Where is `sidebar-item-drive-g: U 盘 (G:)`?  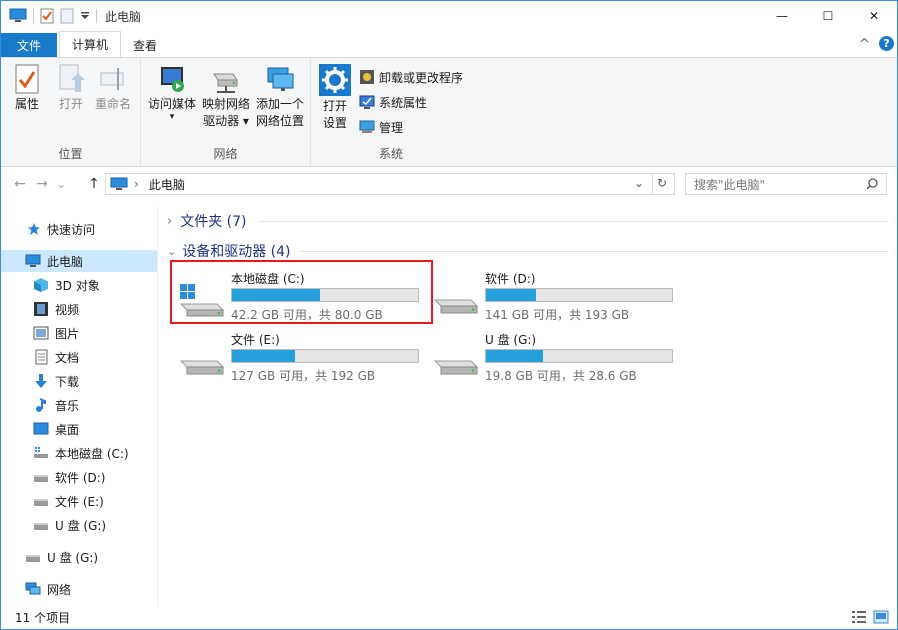 sidebar-item-drive-g: U 盘 (G:) is located at coordinates (79, 525).